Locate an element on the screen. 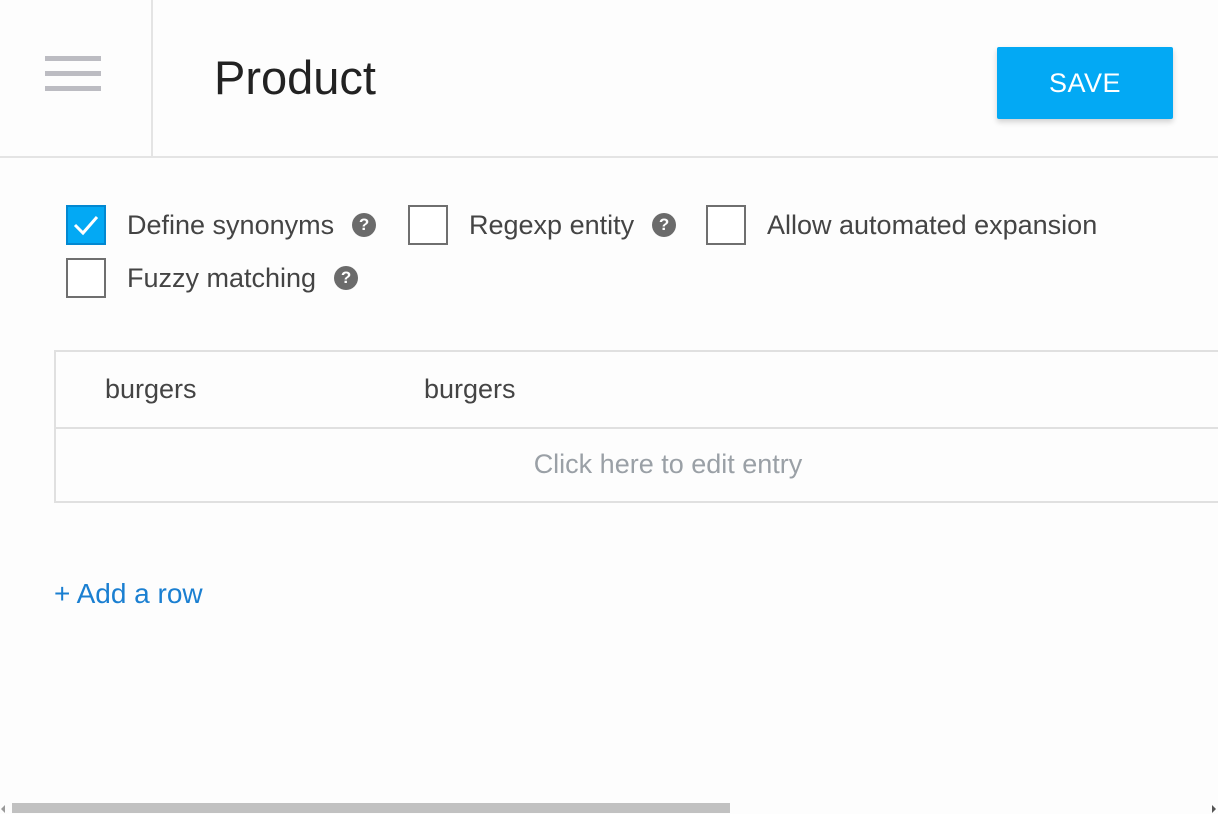 The width and height of the screenshot is (1218, 814). option-define-synonyms: Define synonyms ? is located at coordinates (221, 225).